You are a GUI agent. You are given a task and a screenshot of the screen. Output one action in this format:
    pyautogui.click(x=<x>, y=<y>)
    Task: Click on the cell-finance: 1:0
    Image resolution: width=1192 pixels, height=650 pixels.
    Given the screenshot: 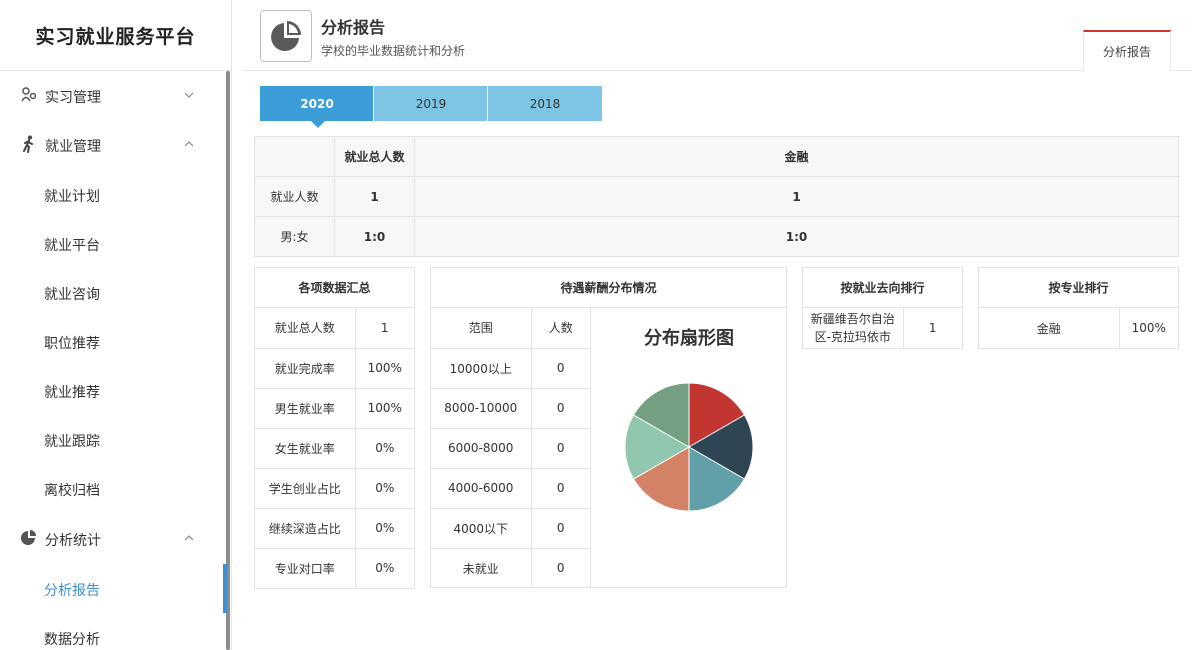 What is the action you would take?
    pyautogui.click(x=796, y=236)
    